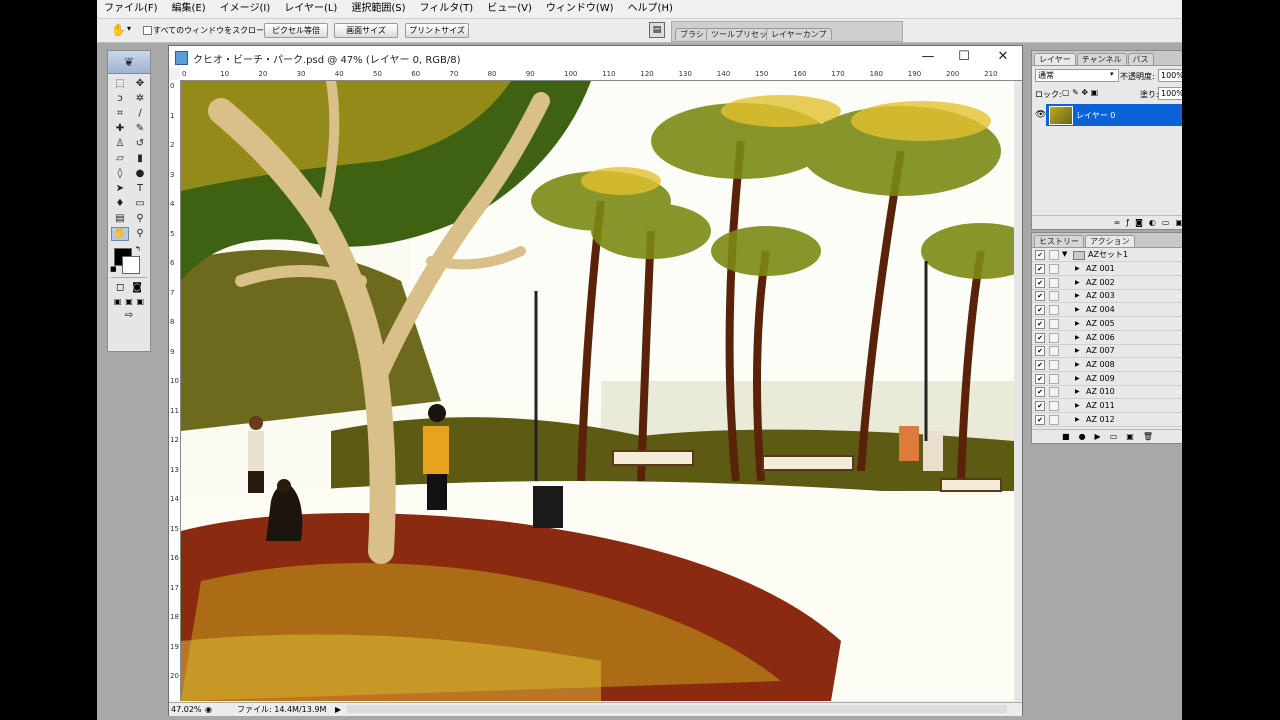 This screenshot has height=720, width=1280. What do you see at coordinates (446, 9) in the screenshot?
I see `menu-filter: フィルタ(T)` at bounding box center [446, 9].